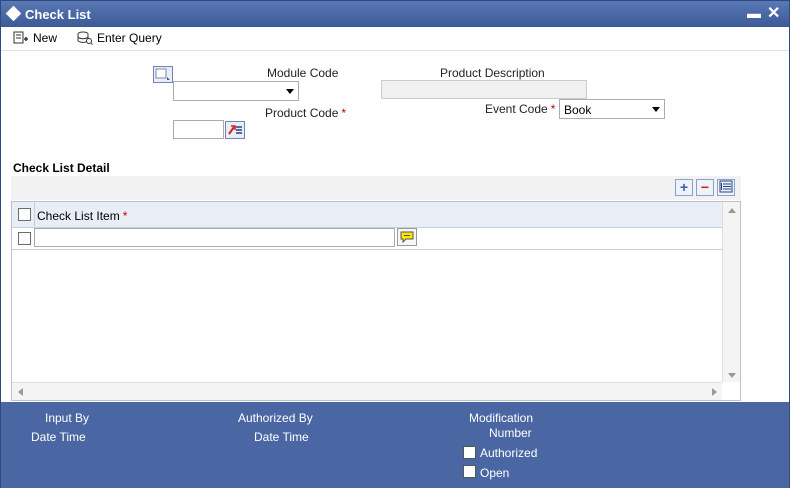 Image resolution: width=790 pixels, height=488 pixels. I want to click on module-code-select, so click(236, 91).